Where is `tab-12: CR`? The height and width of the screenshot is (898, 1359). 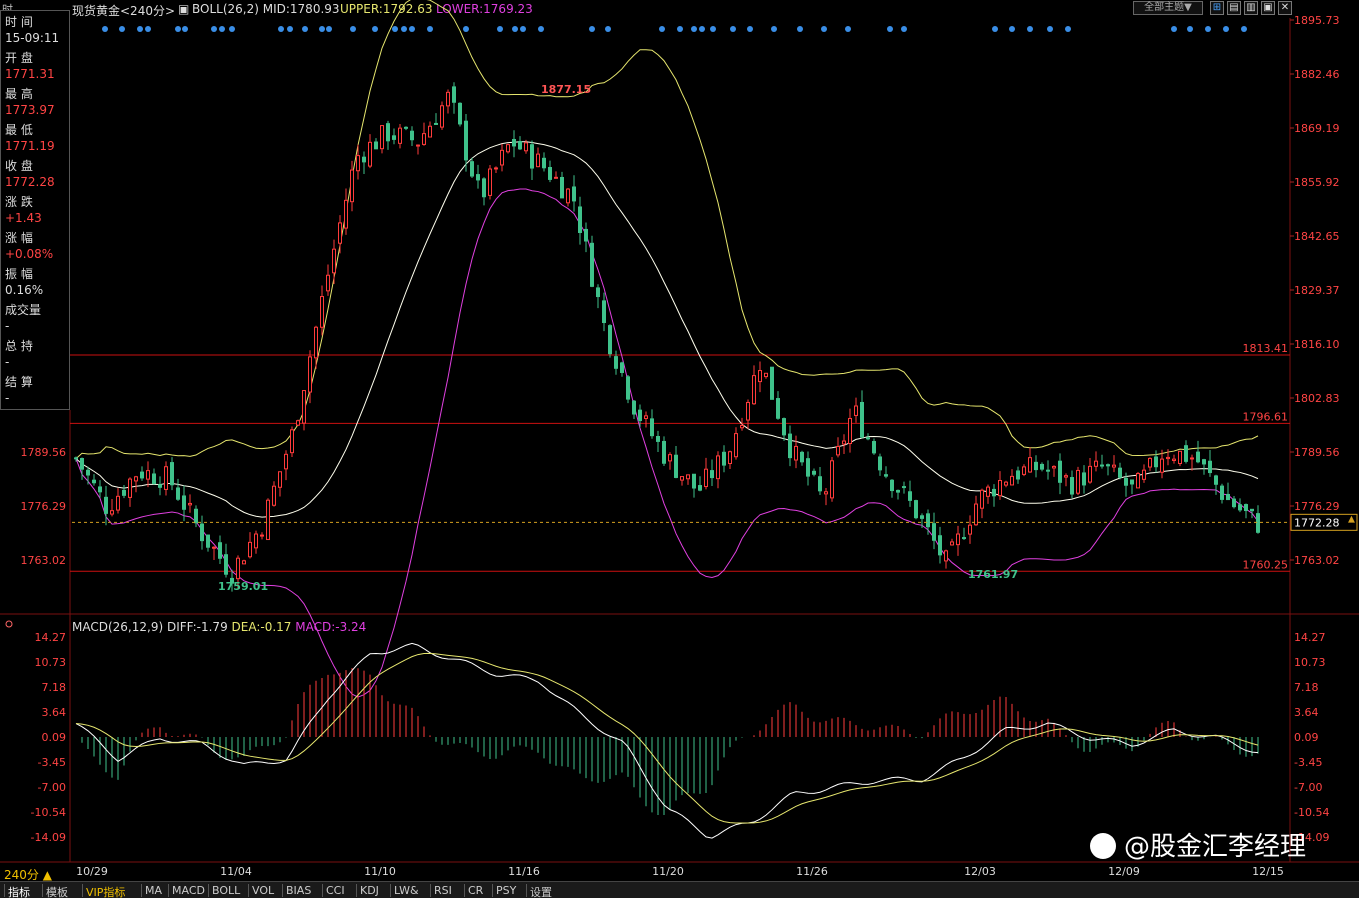 tab-12: CR is located at coordinates (475, 890).